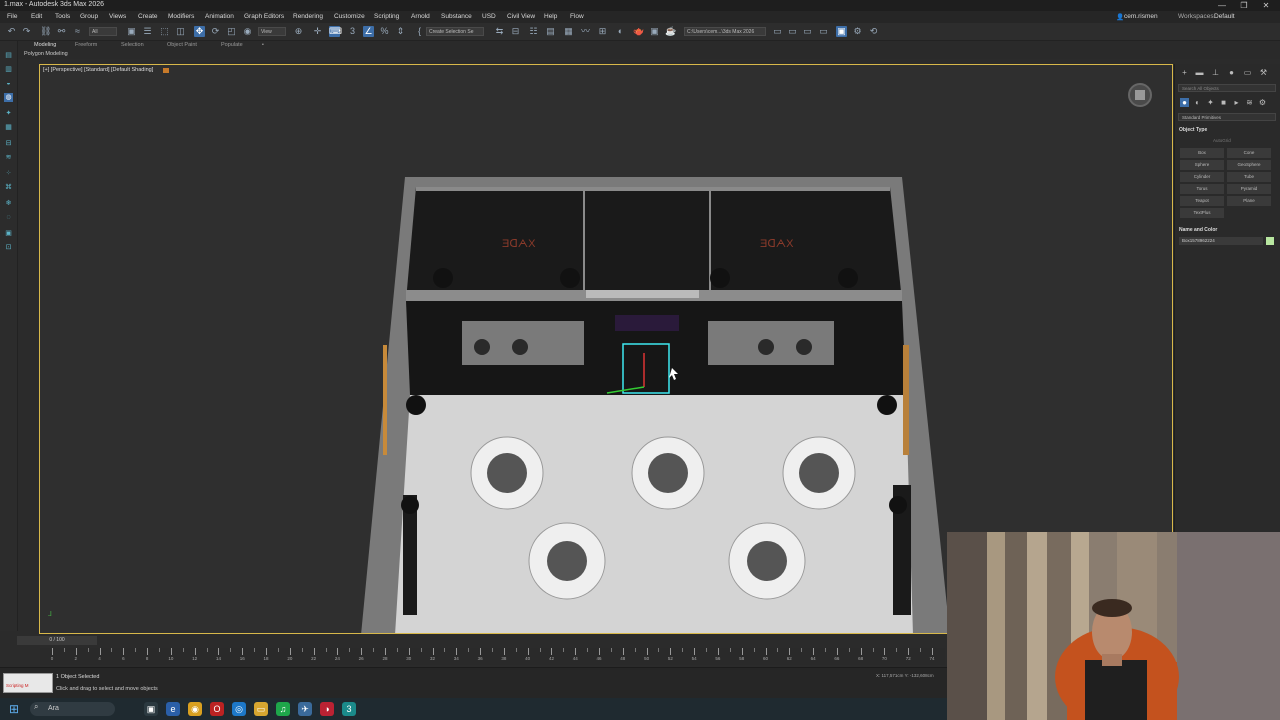 The height and width of the screenshot is (720, 1280). Describe the element at coordinates (11, 31) in the screenshot. I see `undo-icon: ↶` at that location.